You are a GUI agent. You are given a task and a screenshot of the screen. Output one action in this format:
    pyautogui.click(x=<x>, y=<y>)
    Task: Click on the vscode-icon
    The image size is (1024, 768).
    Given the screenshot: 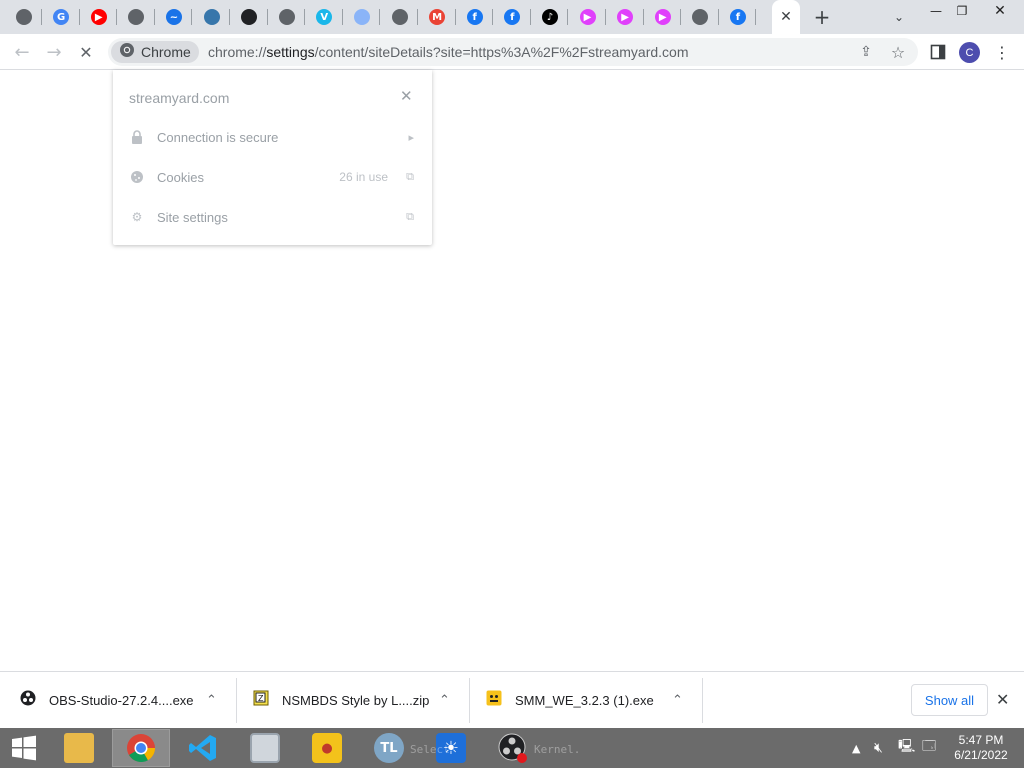 What is the action you would take?
    pyautogui.click(x=202, y=748)
    